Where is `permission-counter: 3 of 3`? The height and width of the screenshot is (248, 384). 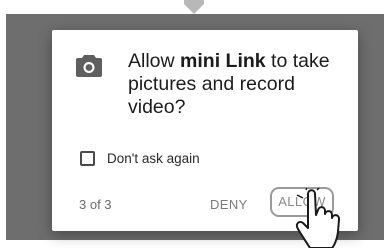 permission-counter: 3 of 3 is located at coordinates (95, 204).